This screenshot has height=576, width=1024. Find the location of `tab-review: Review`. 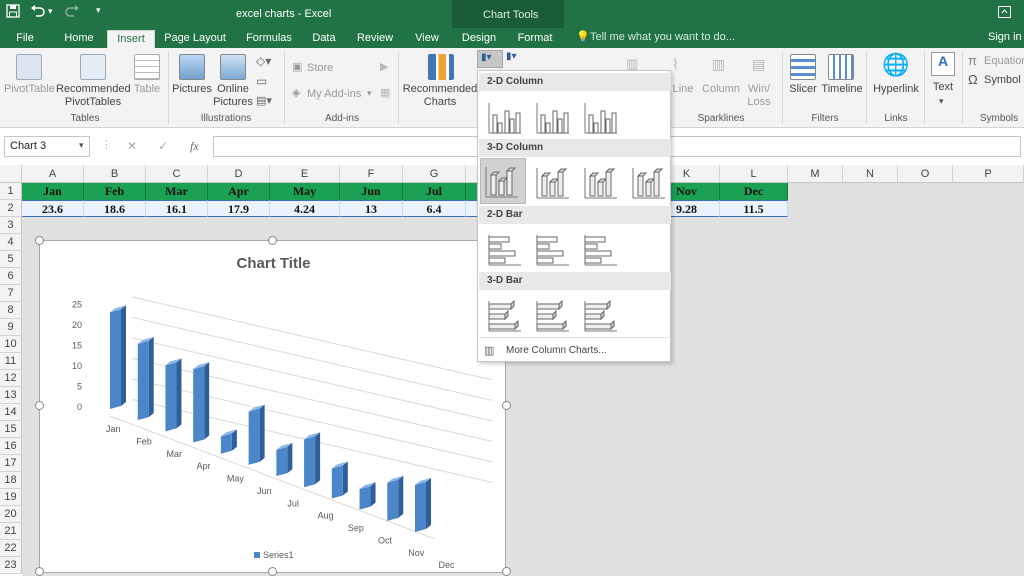

tab-review: Review is located at coordinates (375, 39).